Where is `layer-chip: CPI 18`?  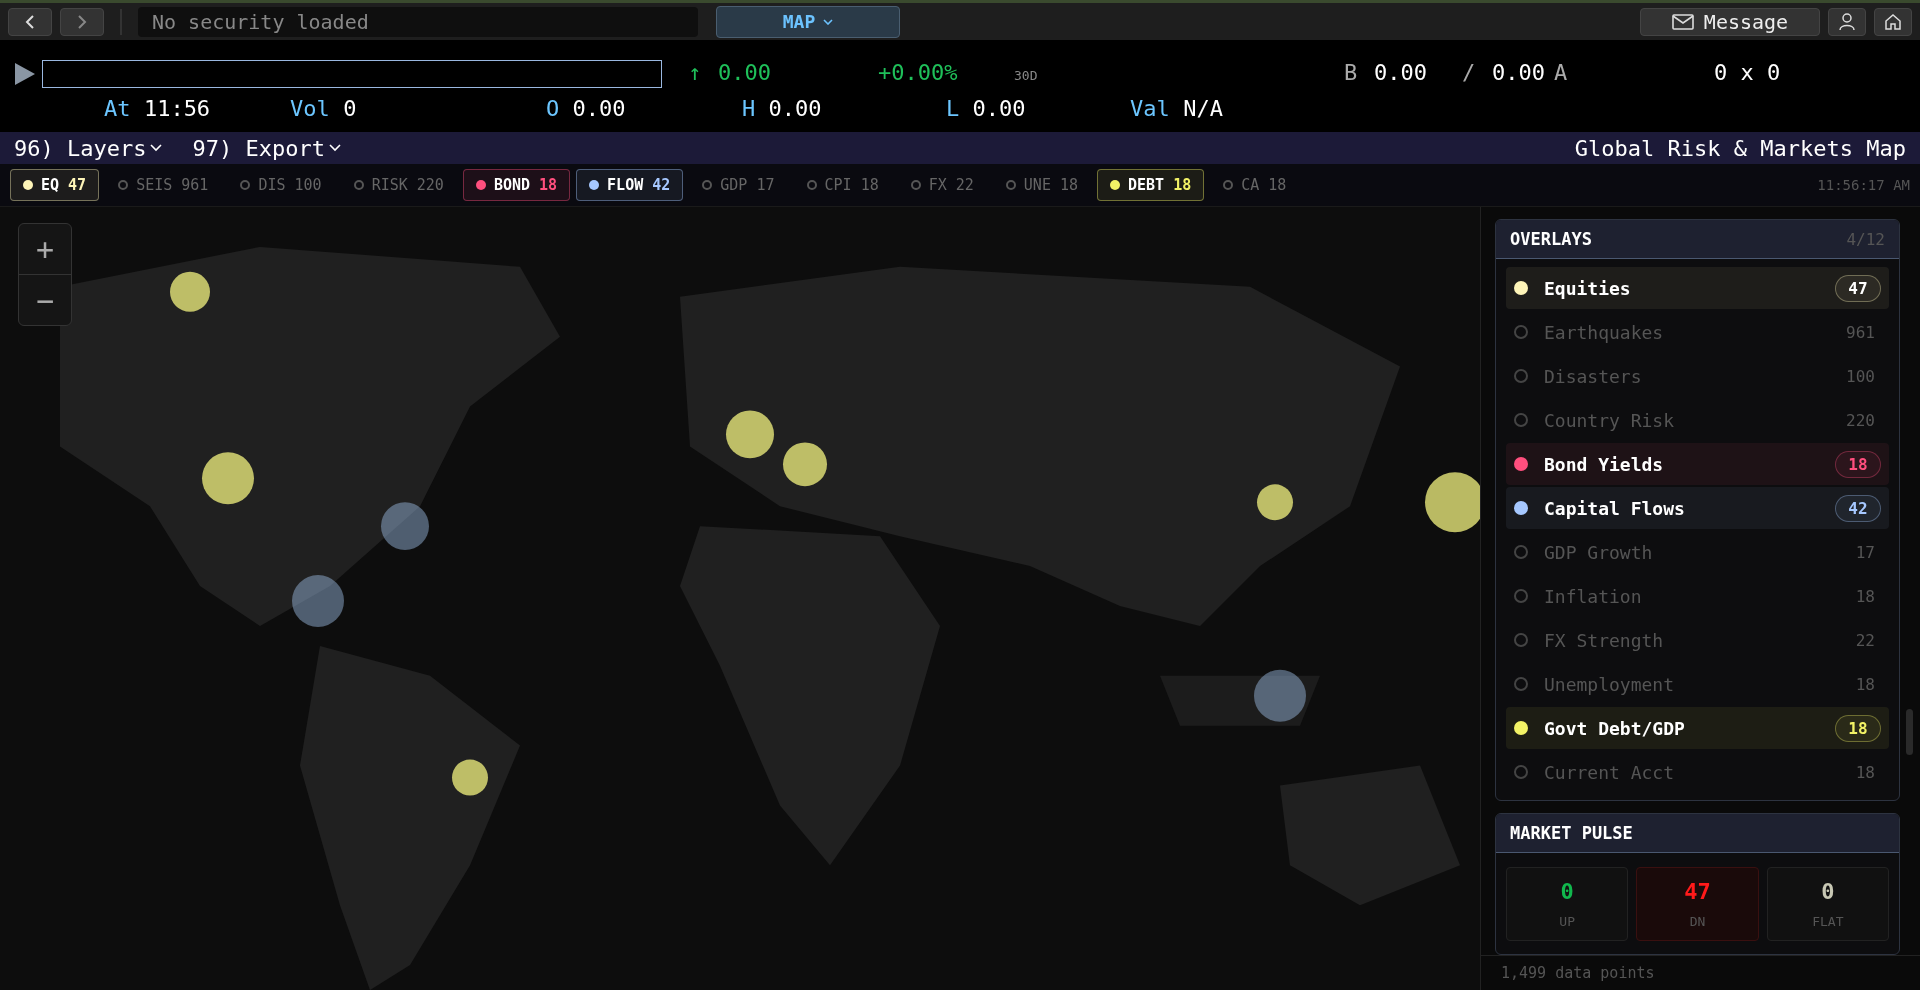 layer-chip: CPI 18 is located at coordinates (842, 185).